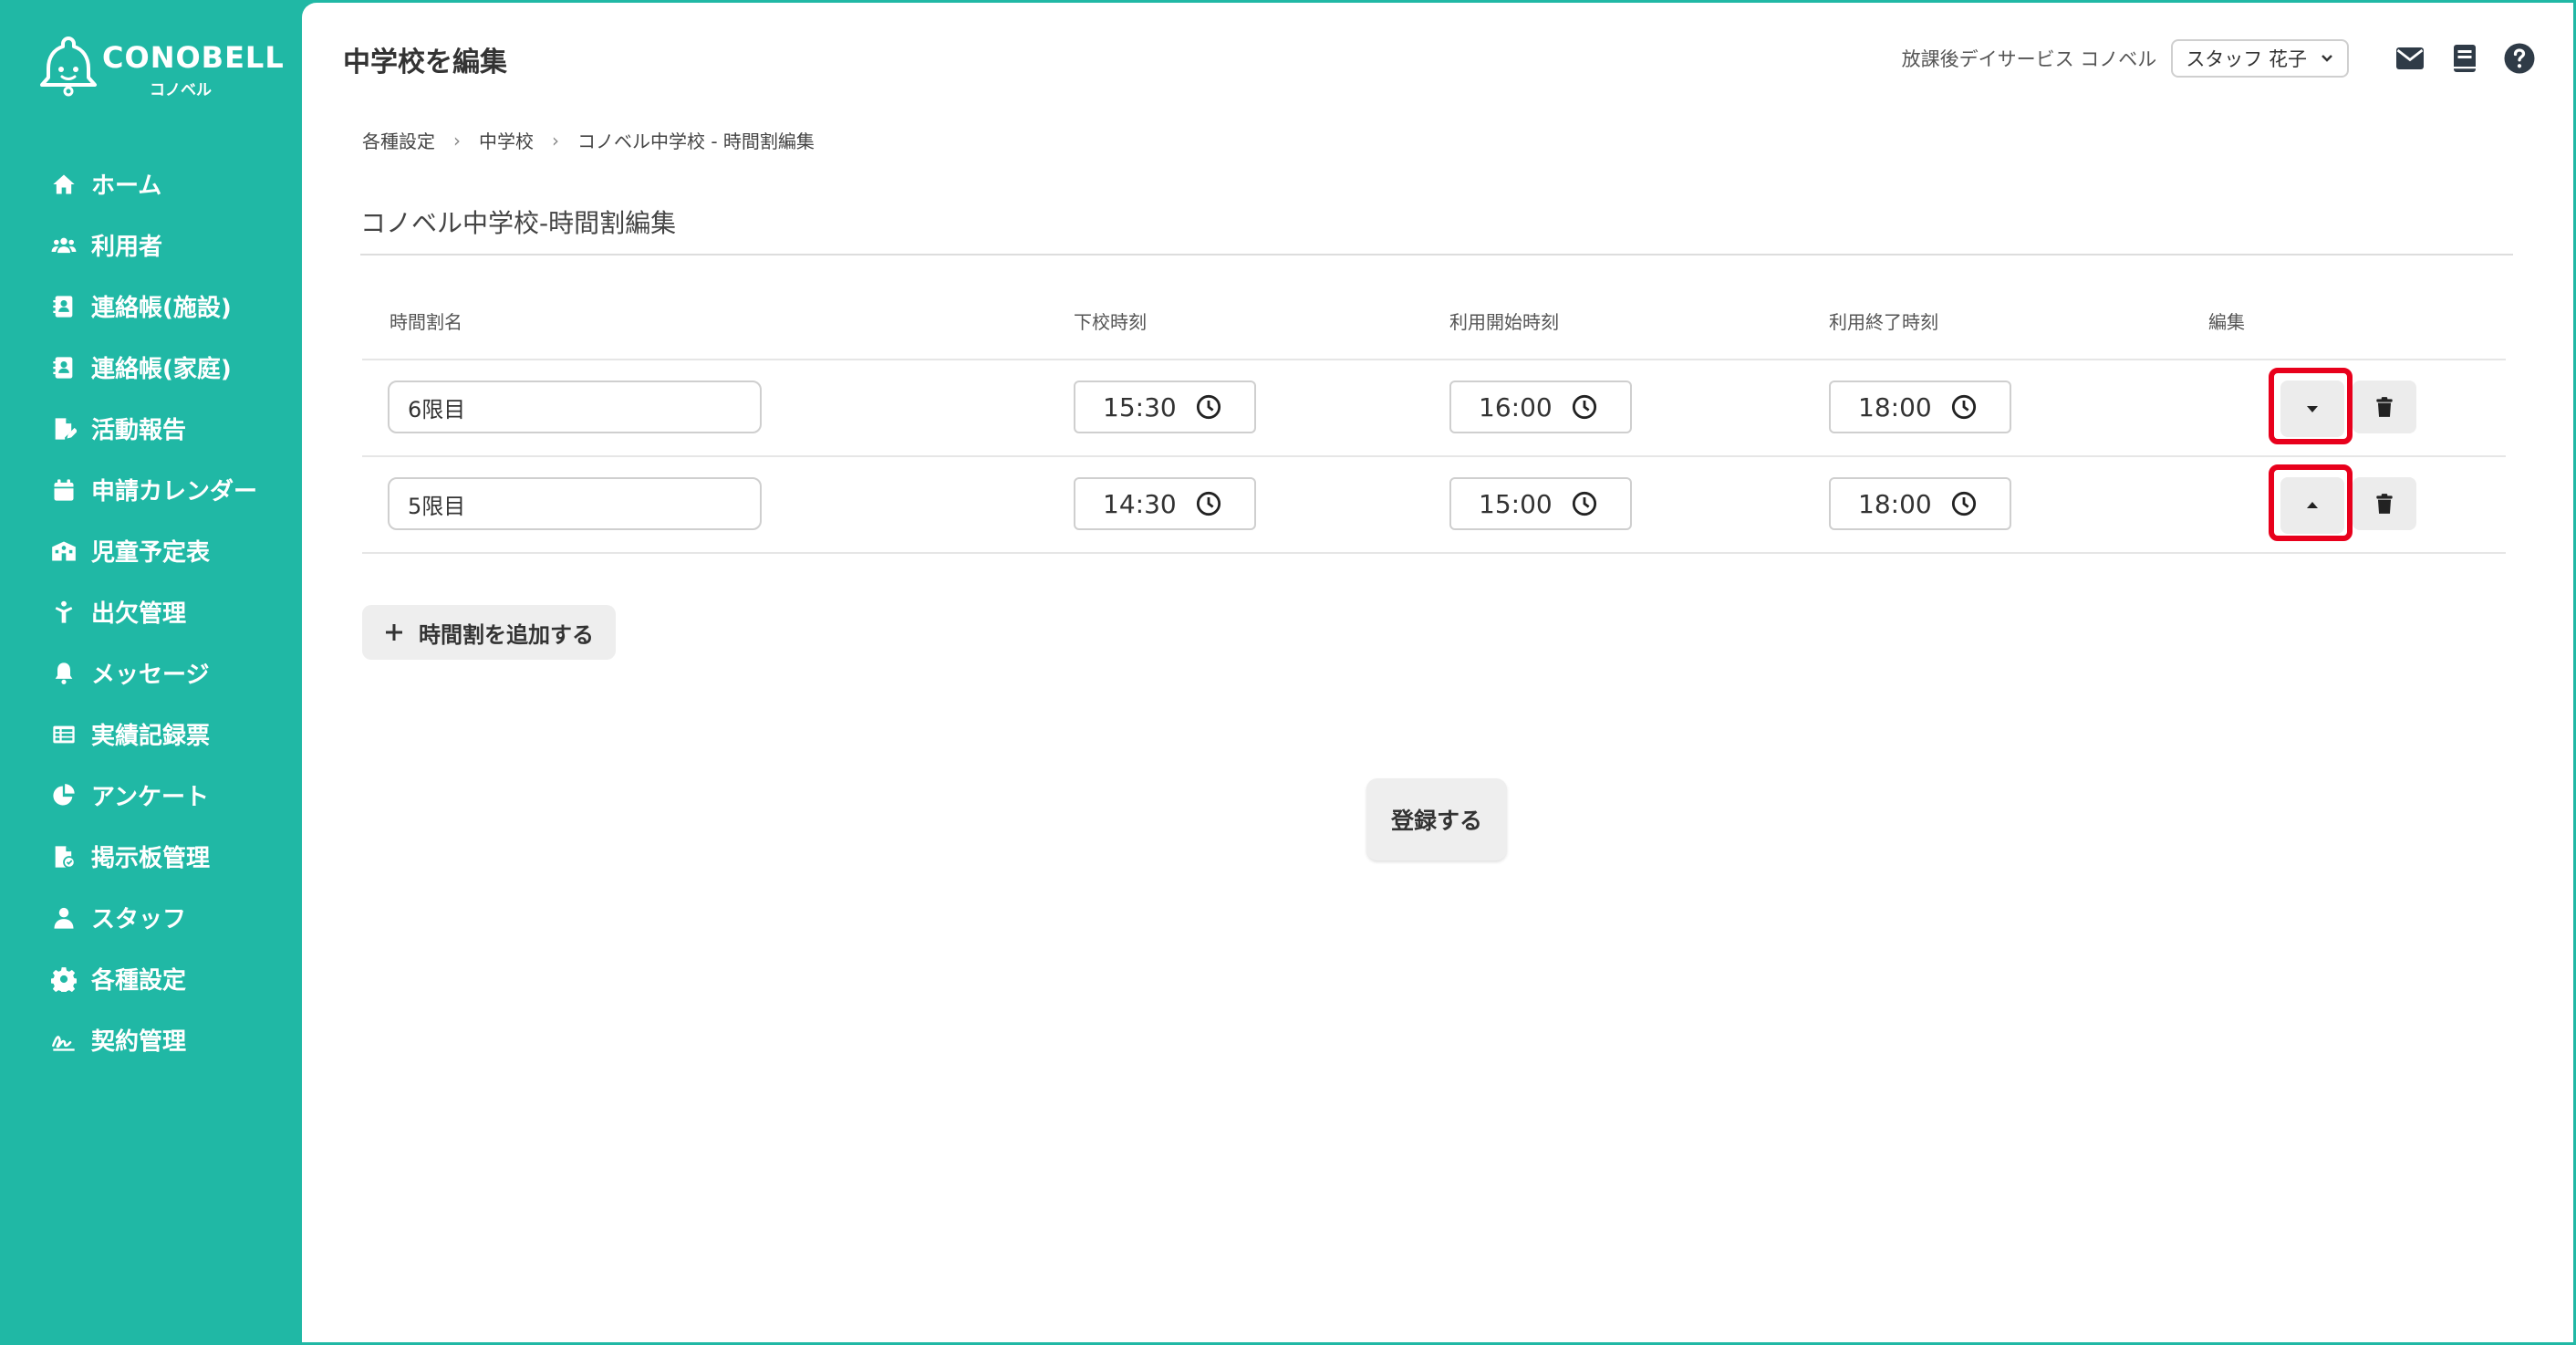  Describe the element at coordinates (139, 1042) in the screenshot. I see `sidebar-item-label: 契約管理` at that location.